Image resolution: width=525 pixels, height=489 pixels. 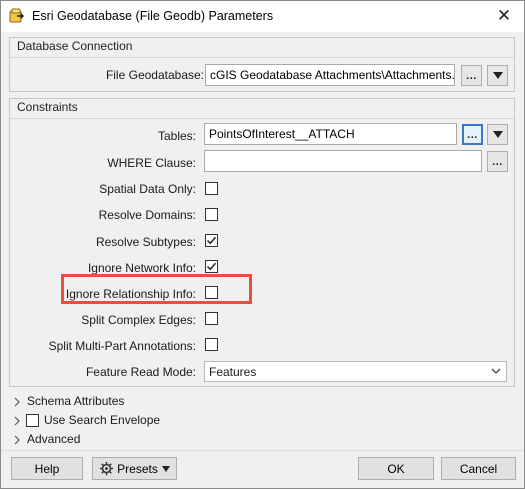 I want to click on database-connection-title: Database Connection, so click(x=75, y=46).